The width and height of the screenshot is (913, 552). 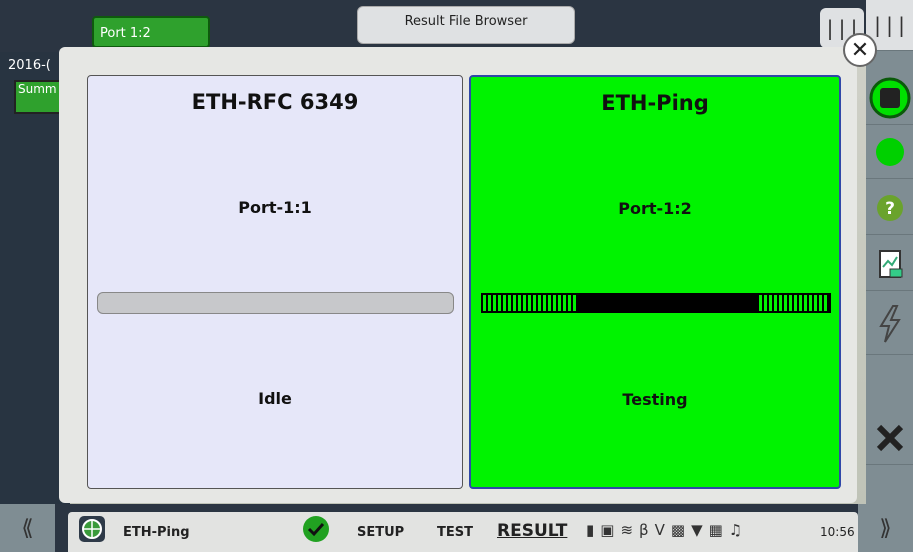 I want to click on card-port: Port-1:1, so click(x=275, y=207).